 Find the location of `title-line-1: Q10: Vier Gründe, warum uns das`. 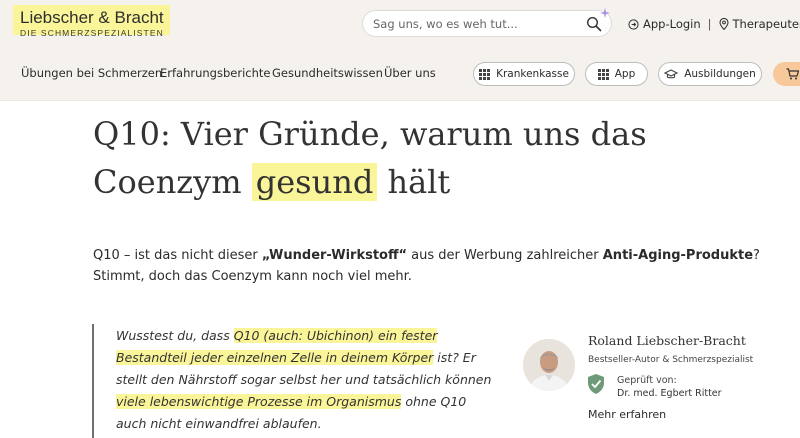

title-line-1: Q10: Vier Gründe, warum uns das is located at coordinates (370, 134).